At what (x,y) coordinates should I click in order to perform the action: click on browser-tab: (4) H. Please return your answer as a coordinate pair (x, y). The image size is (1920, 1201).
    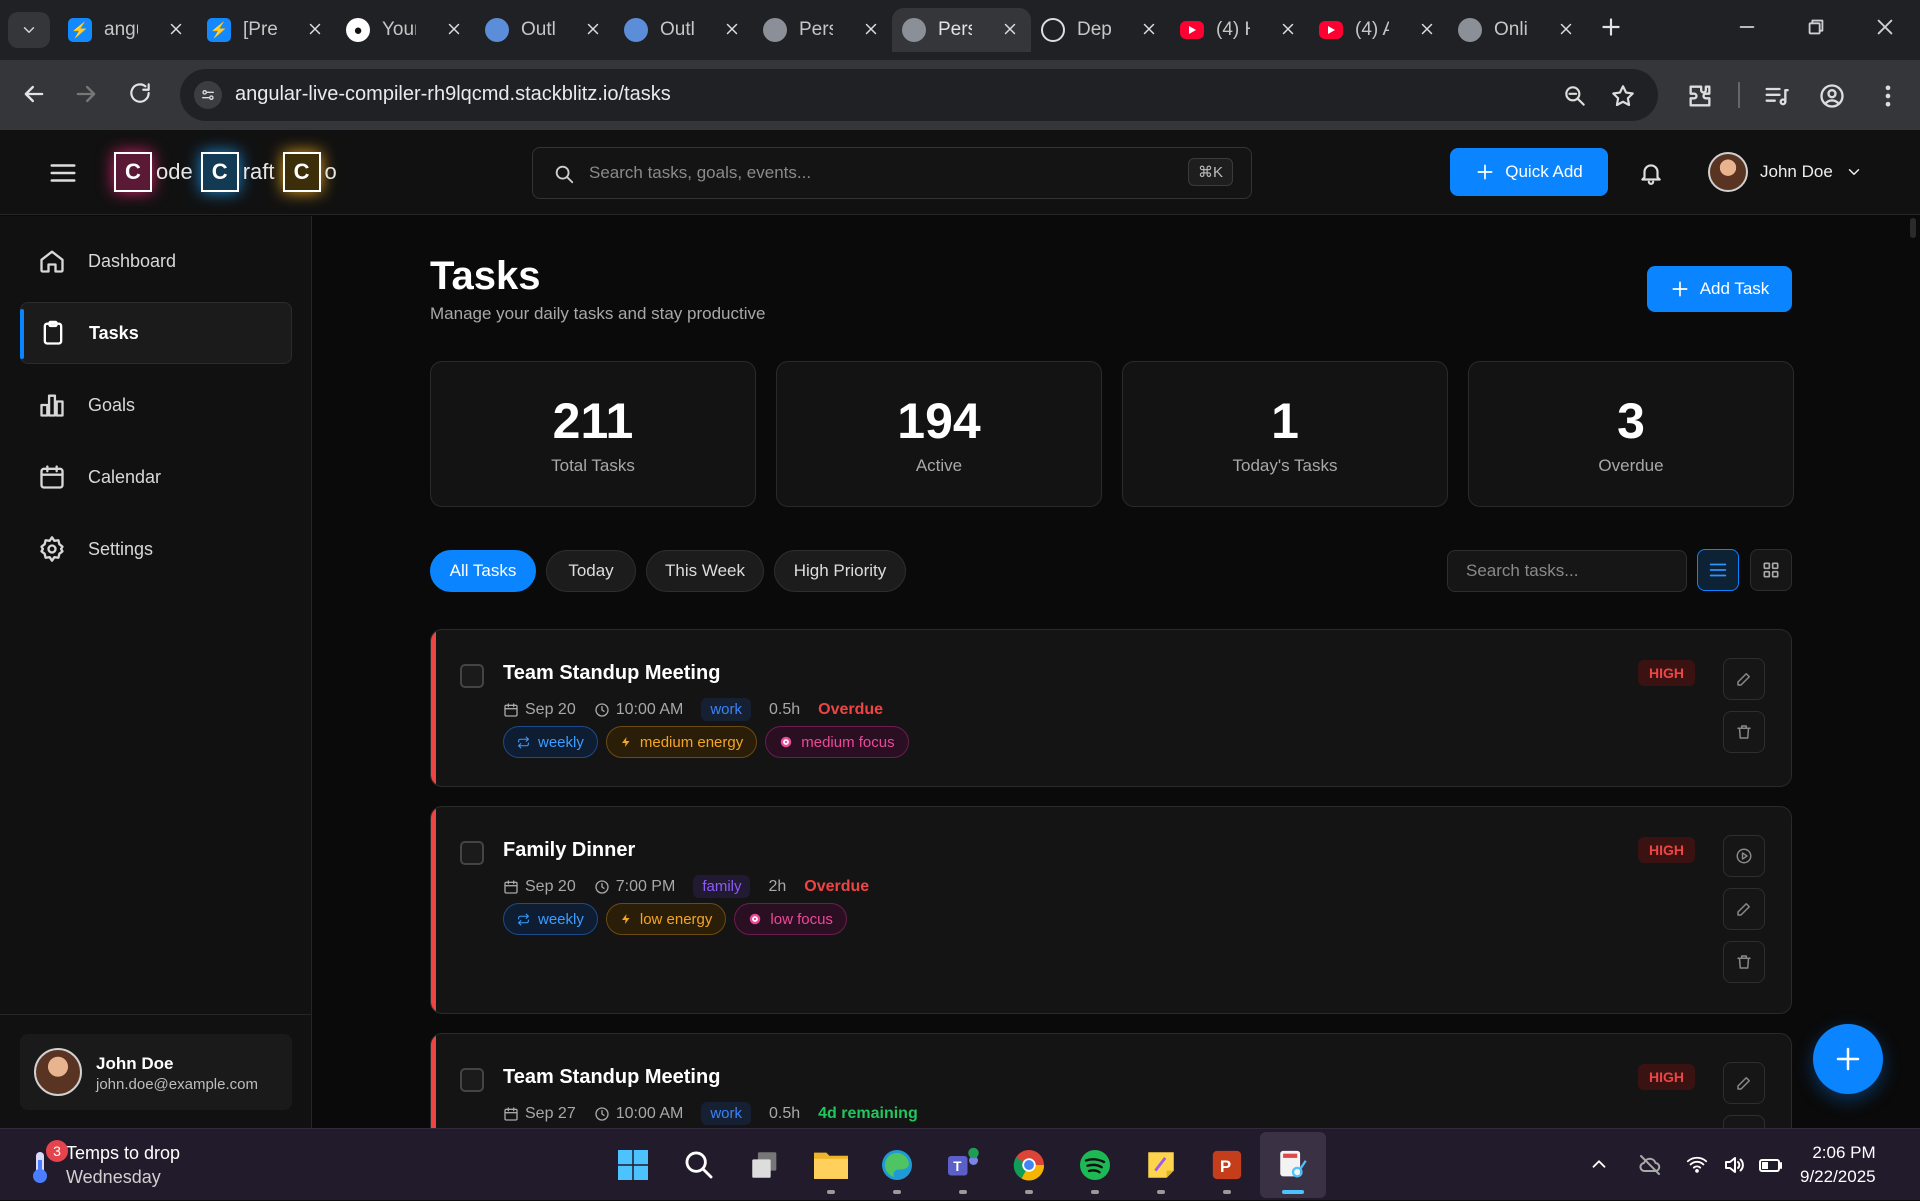
    Looking at the image, I should click on (1239, 30).